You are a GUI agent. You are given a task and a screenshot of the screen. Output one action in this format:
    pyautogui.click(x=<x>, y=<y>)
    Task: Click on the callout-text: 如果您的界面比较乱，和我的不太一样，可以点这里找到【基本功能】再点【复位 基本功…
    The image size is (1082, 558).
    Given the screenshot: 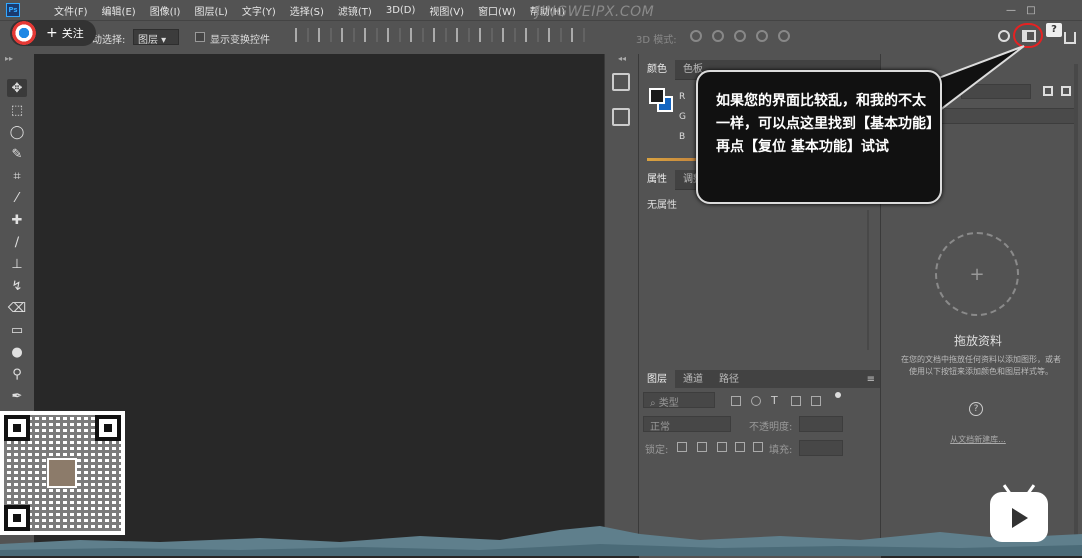 What is the action you would take?
    pyautogui.click(x=824, y=124)
    